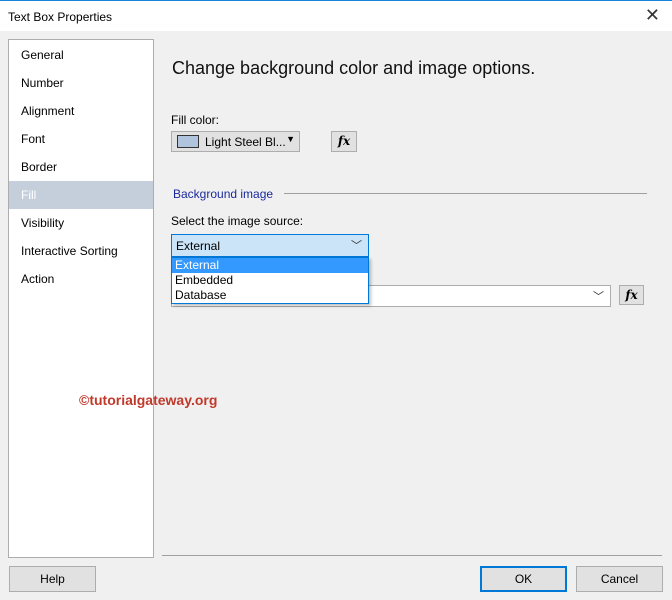 The height and width of the screenshot is (600, 672). What do you see at coordinates (336, 15) in the screenshot?
I see `title-bar: Text Box Properties ✕` at bounding box center [336, 15].